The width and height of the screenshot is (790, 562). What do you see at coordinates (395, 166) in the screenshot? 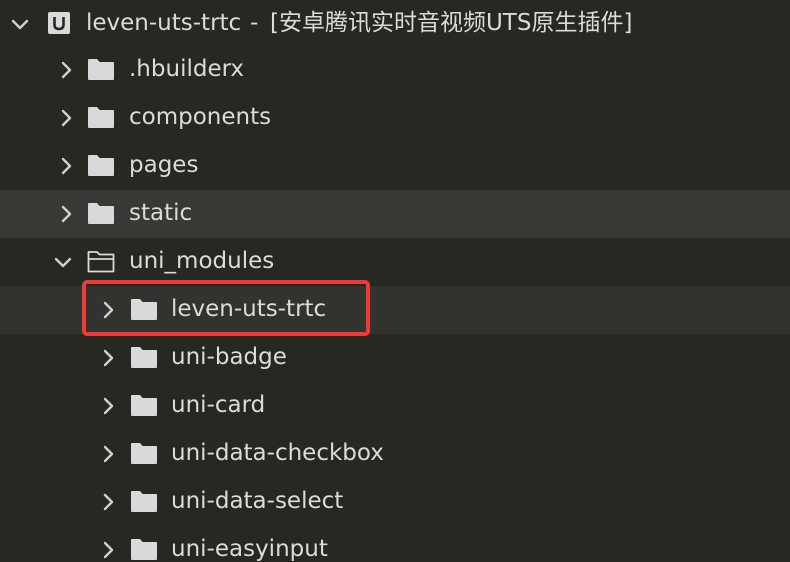
I see `tree-item-pages: pages` at bounding box center [395, 166].